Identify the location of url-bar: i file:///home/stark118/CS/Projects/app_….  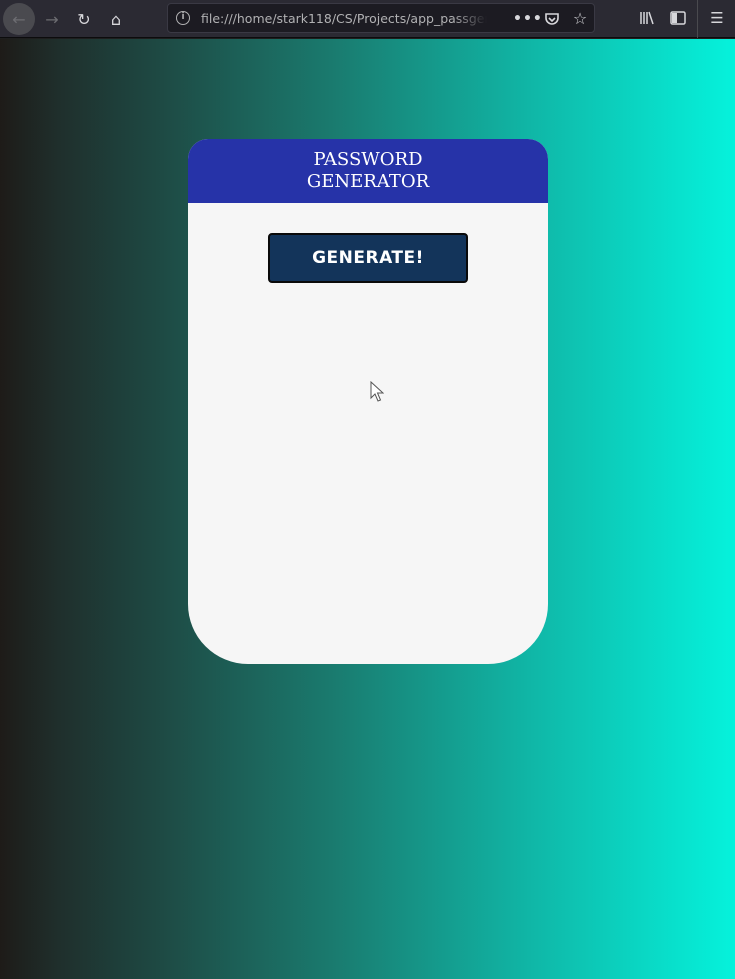
(381, 18).